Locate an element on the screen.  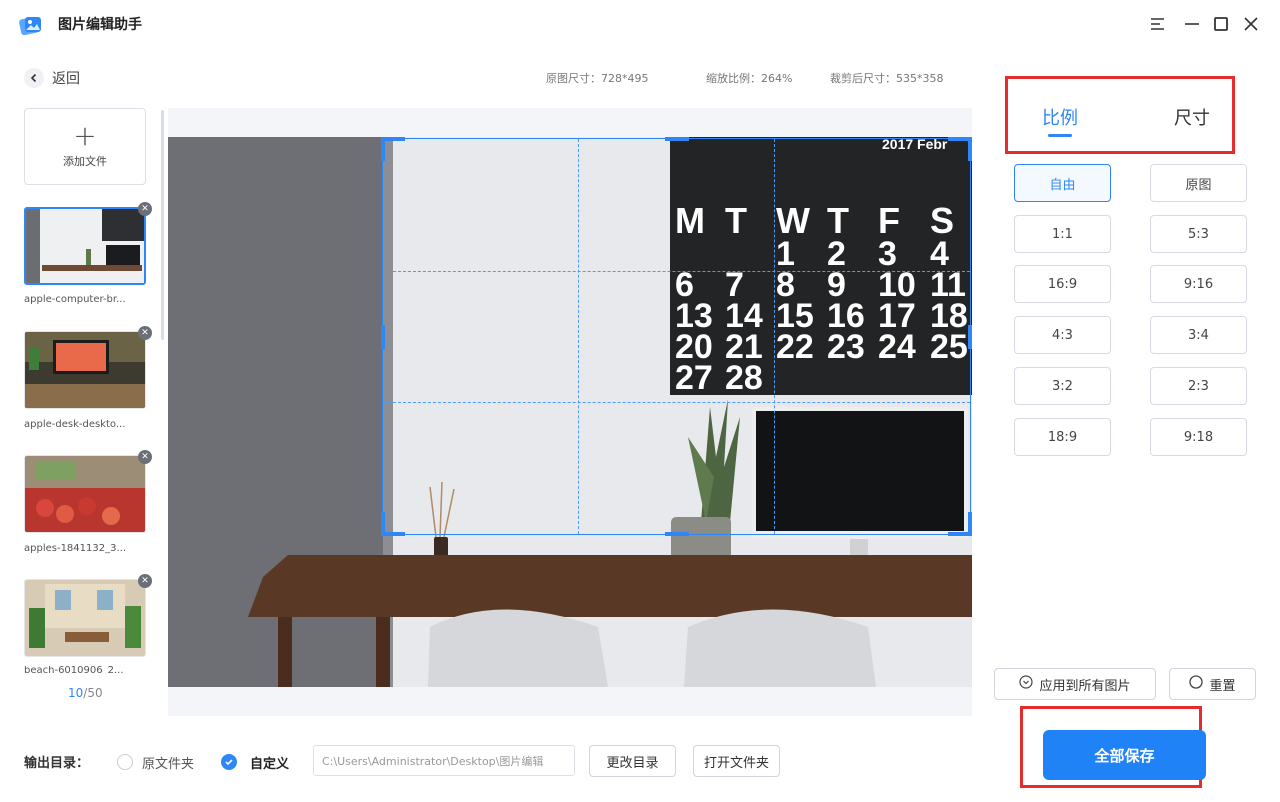
chevron-left-icon is located at coordinates (34, 78).